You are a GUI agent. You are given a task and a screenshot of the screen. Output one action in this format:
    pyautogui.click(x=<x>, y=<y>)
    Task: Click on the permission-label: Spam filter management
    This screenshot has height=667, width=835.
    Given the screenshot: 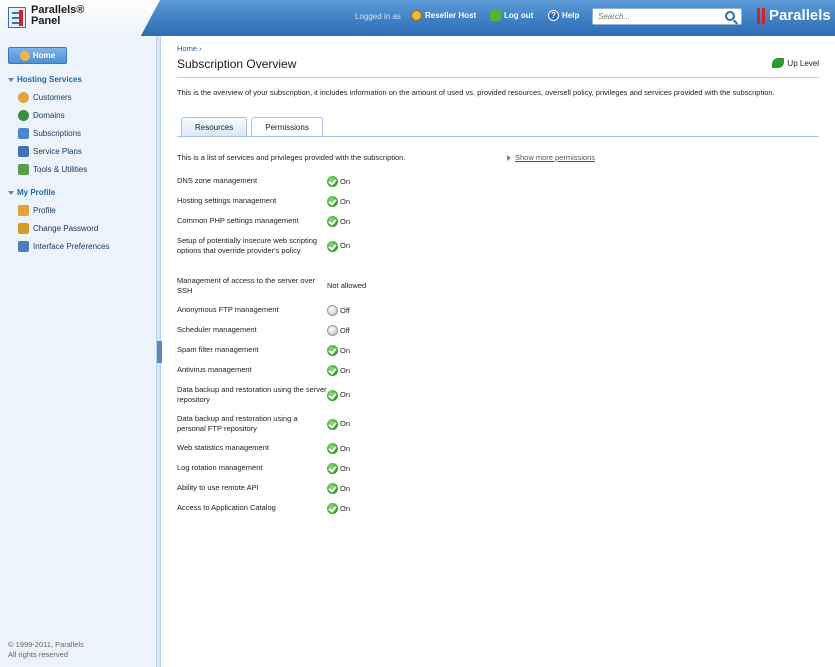 What is the action you would take?
    pyautogui.click(x=218, y=349)
    